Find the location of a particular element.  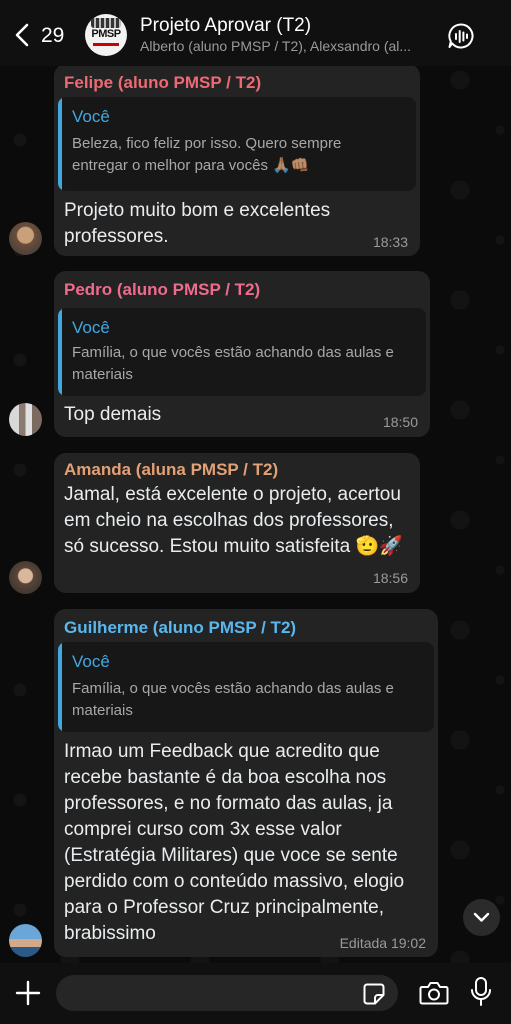

back-chevron-icon is located at coordinates (23, 35).